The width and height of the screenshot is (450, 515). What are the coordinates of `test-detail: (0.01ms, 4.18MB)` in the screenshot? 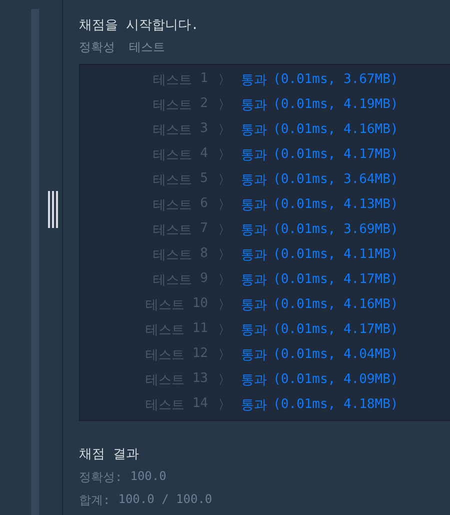 It's located at (335, 404).